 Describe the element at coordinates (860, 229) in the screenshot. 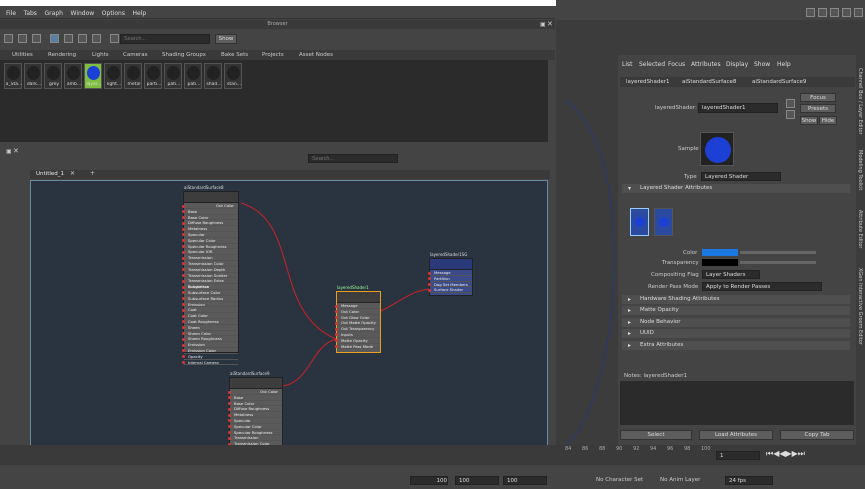

I see `sidetab-attribute-editor: Attribute Editor` at that location.